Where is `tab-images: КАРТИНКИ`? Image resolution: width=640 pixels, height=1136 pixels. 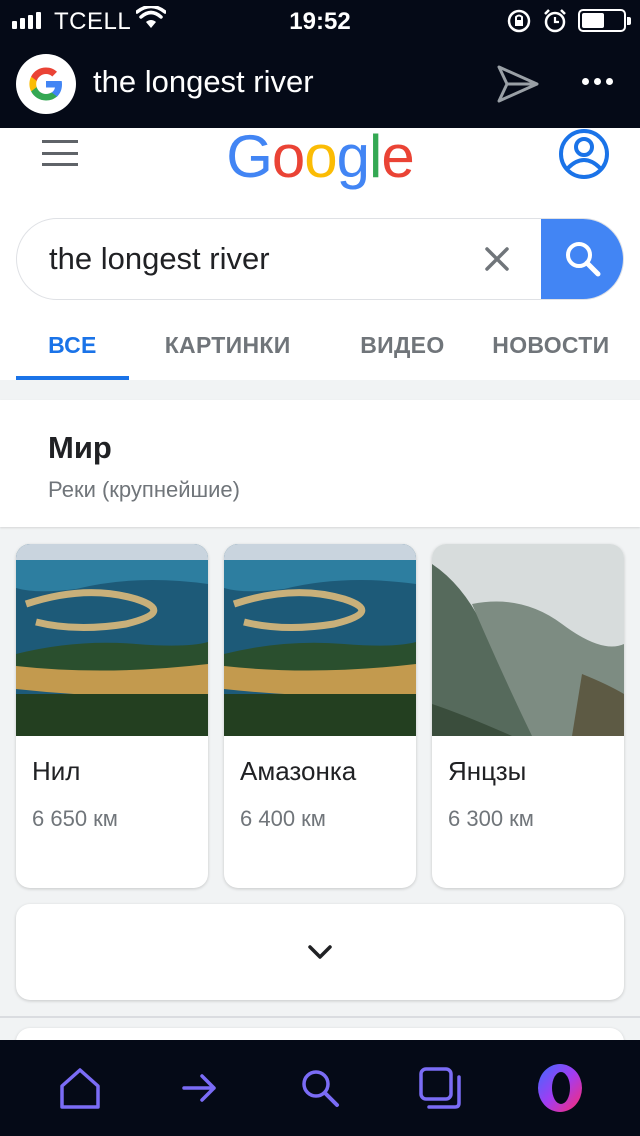 tab-images: КАРТИНКИ is located at coordinates (228, 352).